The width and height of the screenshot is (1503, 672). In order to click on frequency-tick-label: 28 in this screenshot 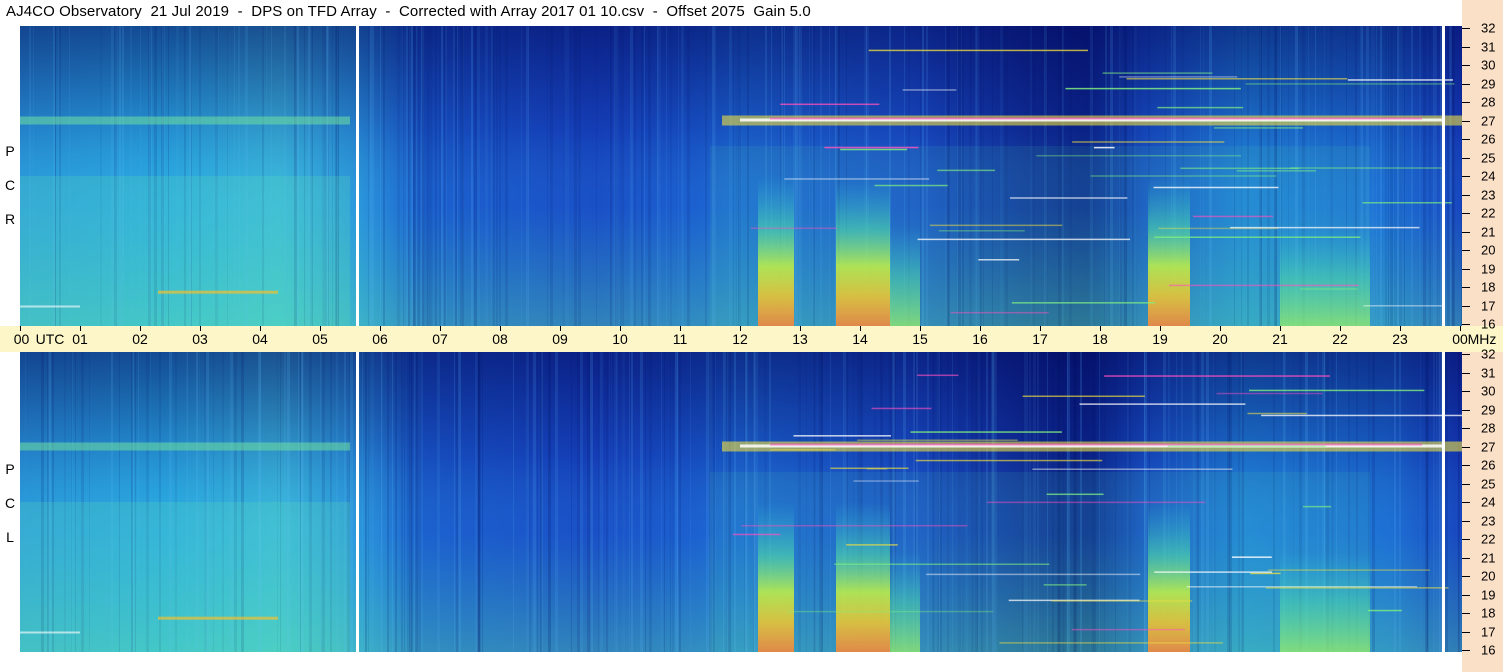, I will do `click(1488, 102)`.